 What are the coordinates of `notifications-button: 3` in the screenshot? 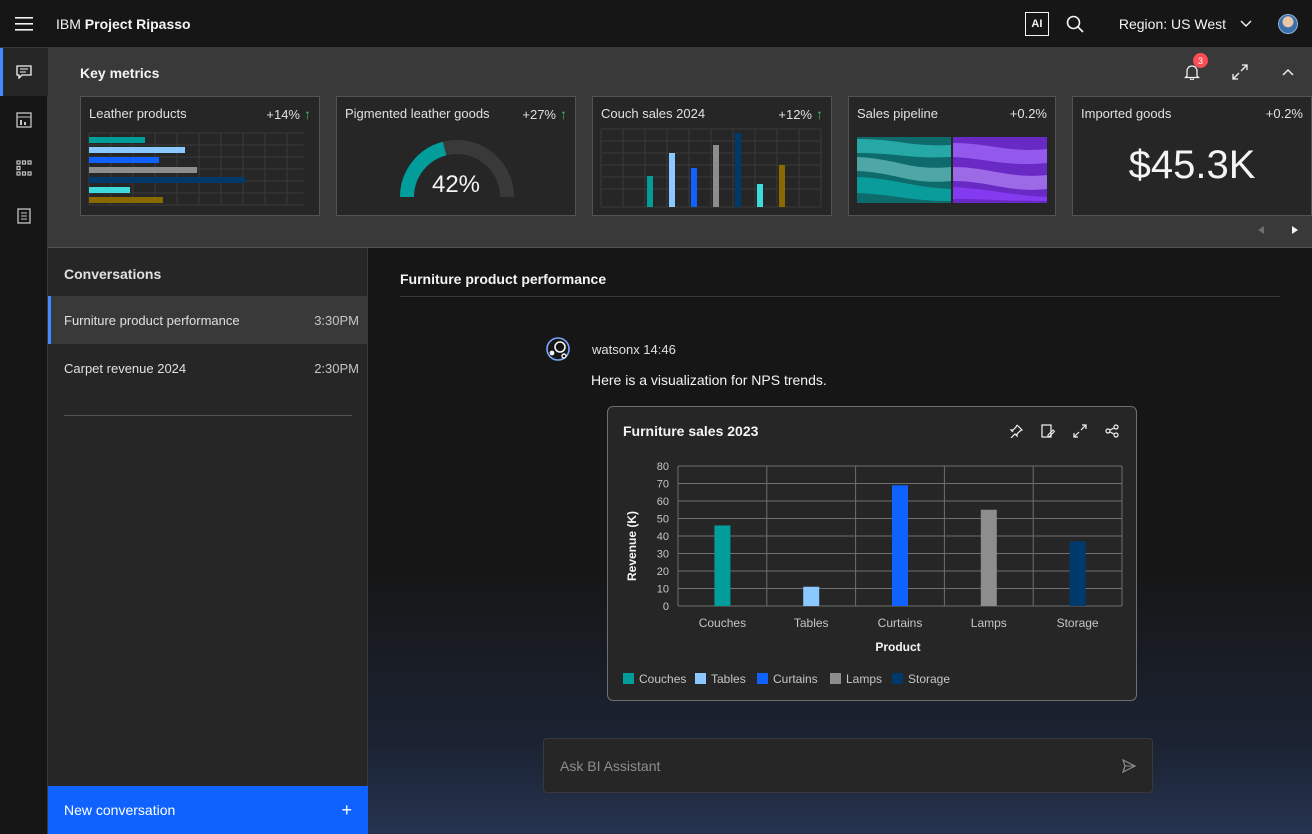 It's located at (1192, 72).